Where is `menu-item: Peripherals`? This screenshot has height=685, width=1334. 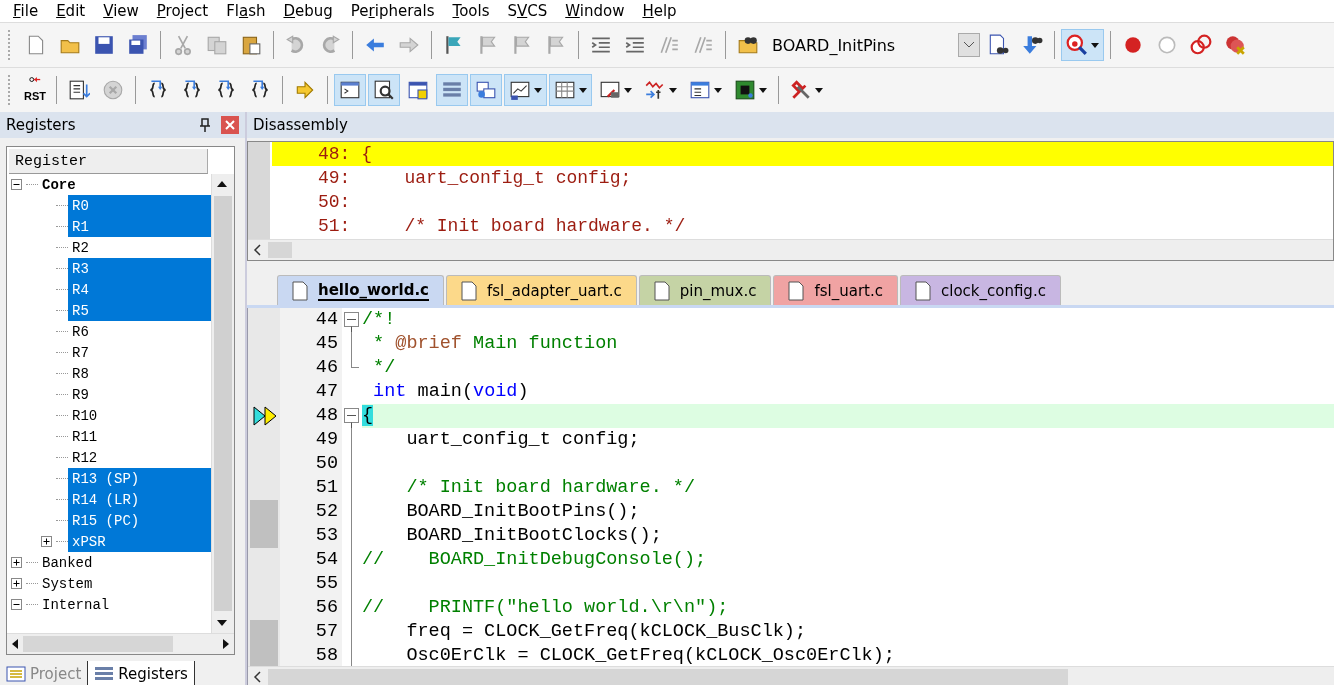 menu-item: Peripherals is located at coordinates (392, 11).